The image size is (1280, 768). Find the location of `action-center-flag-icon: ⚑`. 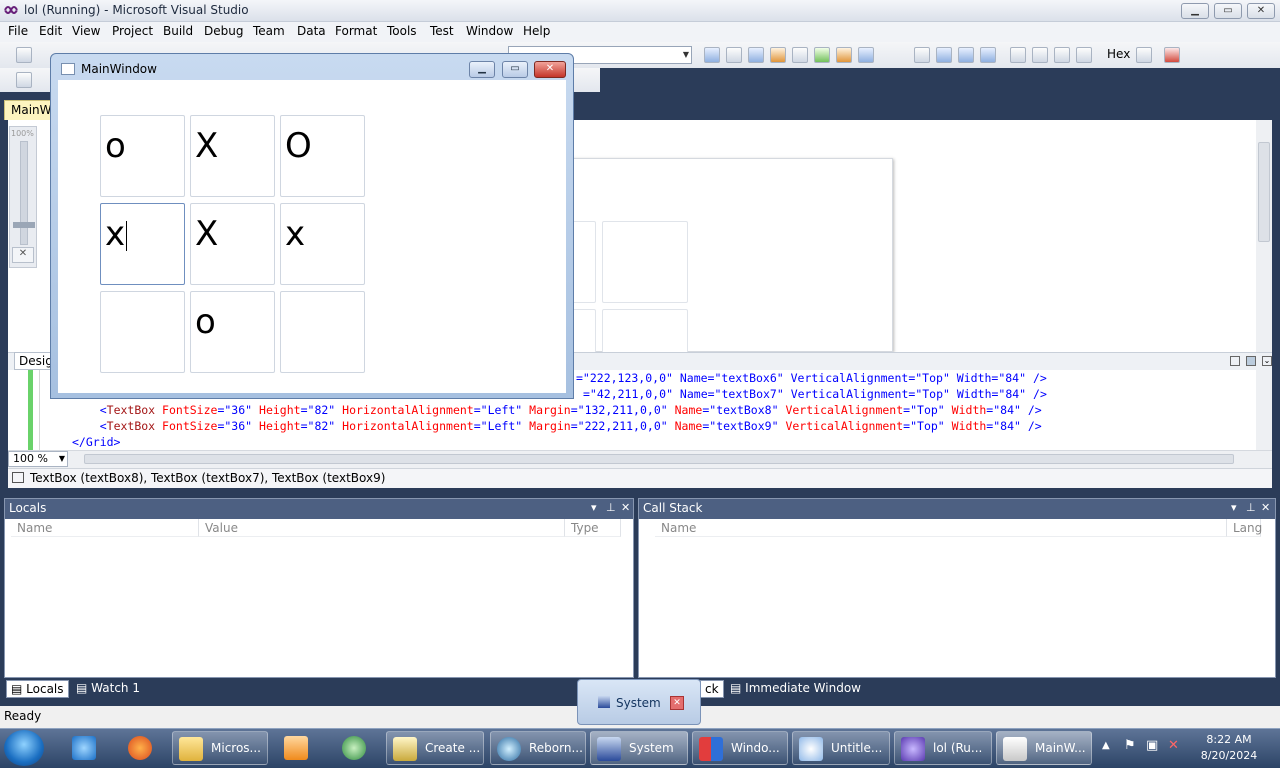

action-center-flag-icon: ⚑ is located at coordinates (1130, 745).